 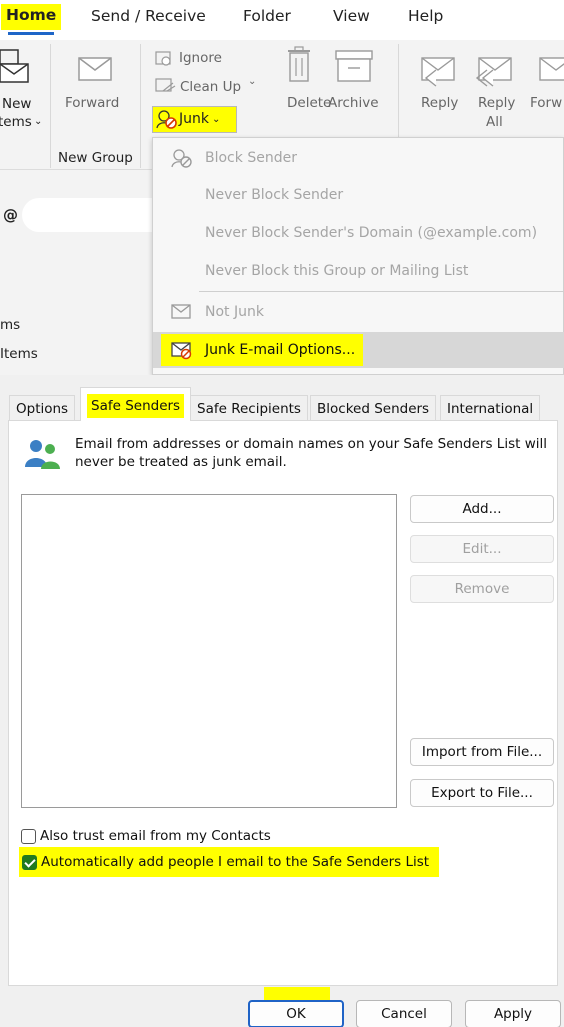 What do you see at coordinates (31, 17) in the screenshot?
I see `tab-home: Home` at bounding box center [31, 17].